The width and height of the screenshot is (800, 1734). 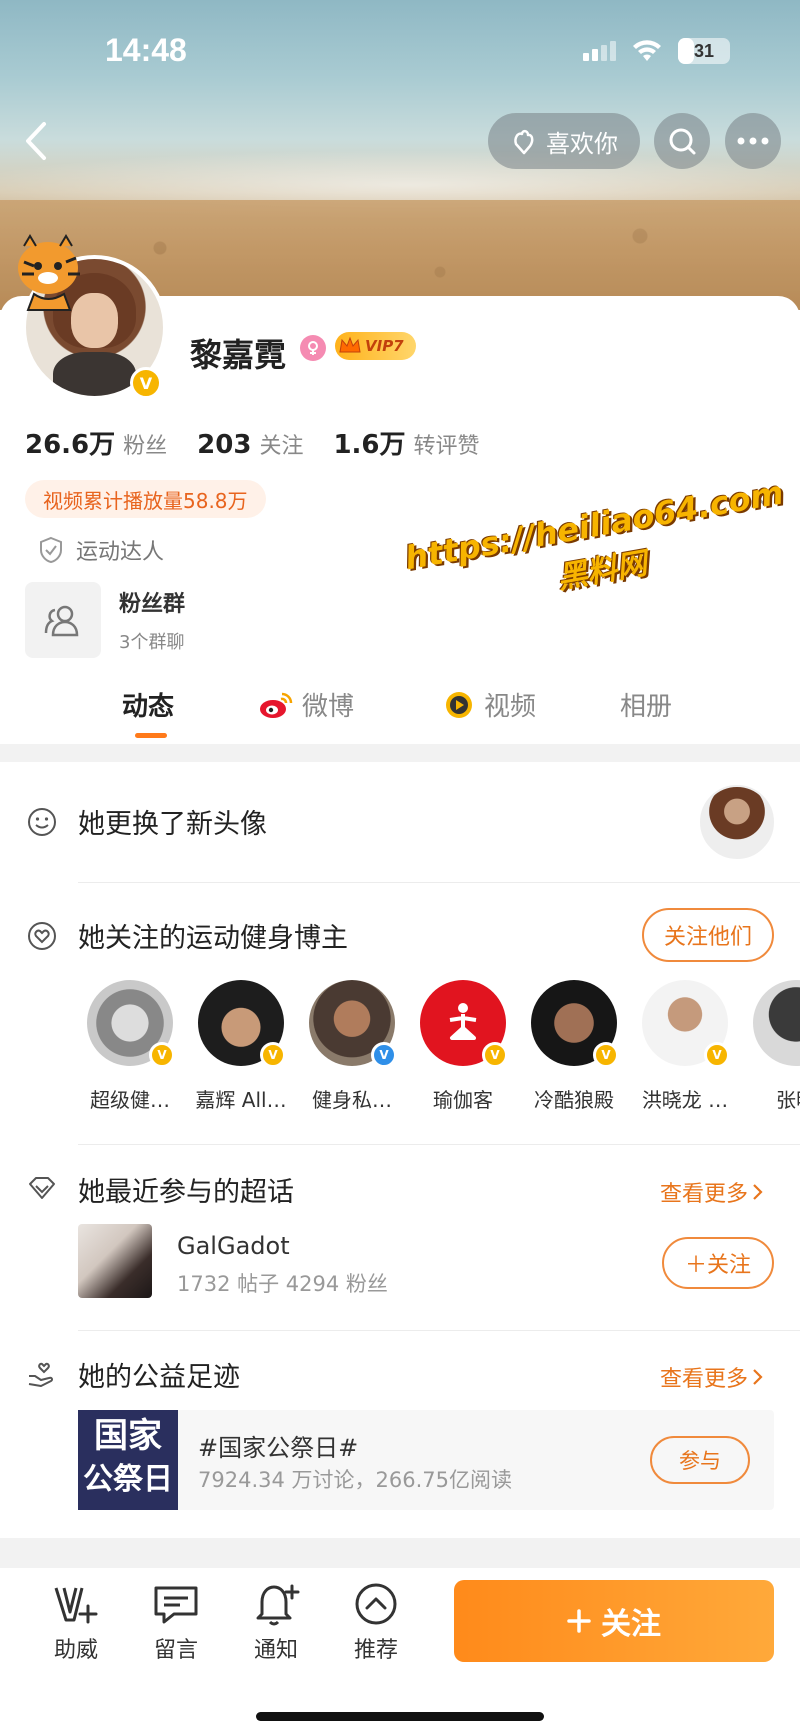 I want to click on tab-video: 视频, so click(x=489, y=704).